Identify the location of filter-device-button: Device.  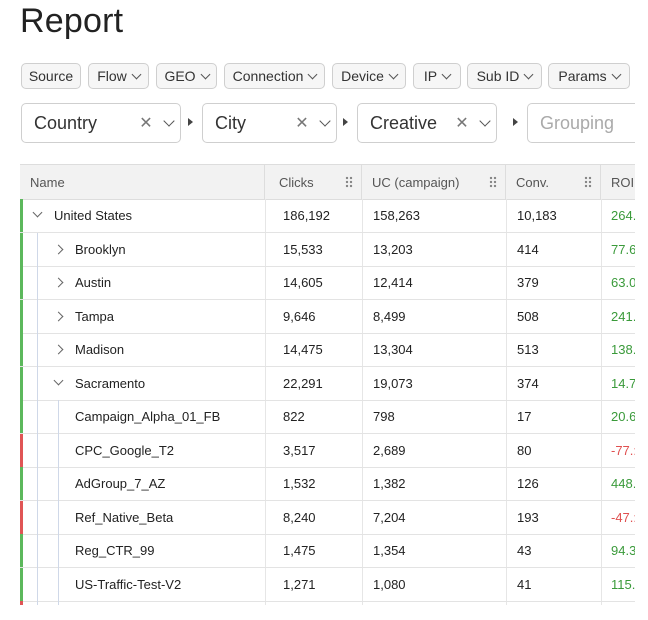
(369, 76).